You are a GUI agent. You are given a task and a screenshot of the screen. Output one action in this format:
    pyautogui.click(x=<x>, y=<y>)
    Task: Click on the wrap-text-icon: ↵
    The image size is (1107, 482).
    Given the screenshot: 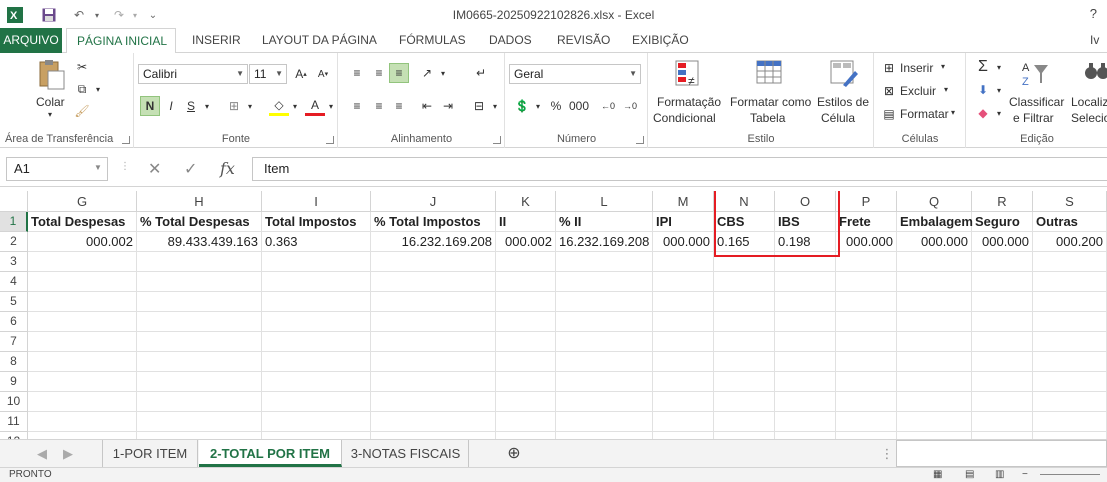 What is the action you would take?
    pyautogui.click(x=481, y=73)
    